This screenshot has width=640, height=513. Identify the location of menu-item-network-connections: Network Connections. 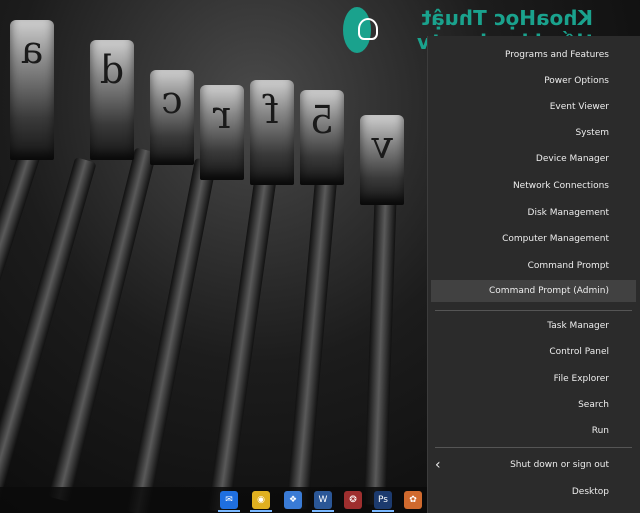
(533, 186).